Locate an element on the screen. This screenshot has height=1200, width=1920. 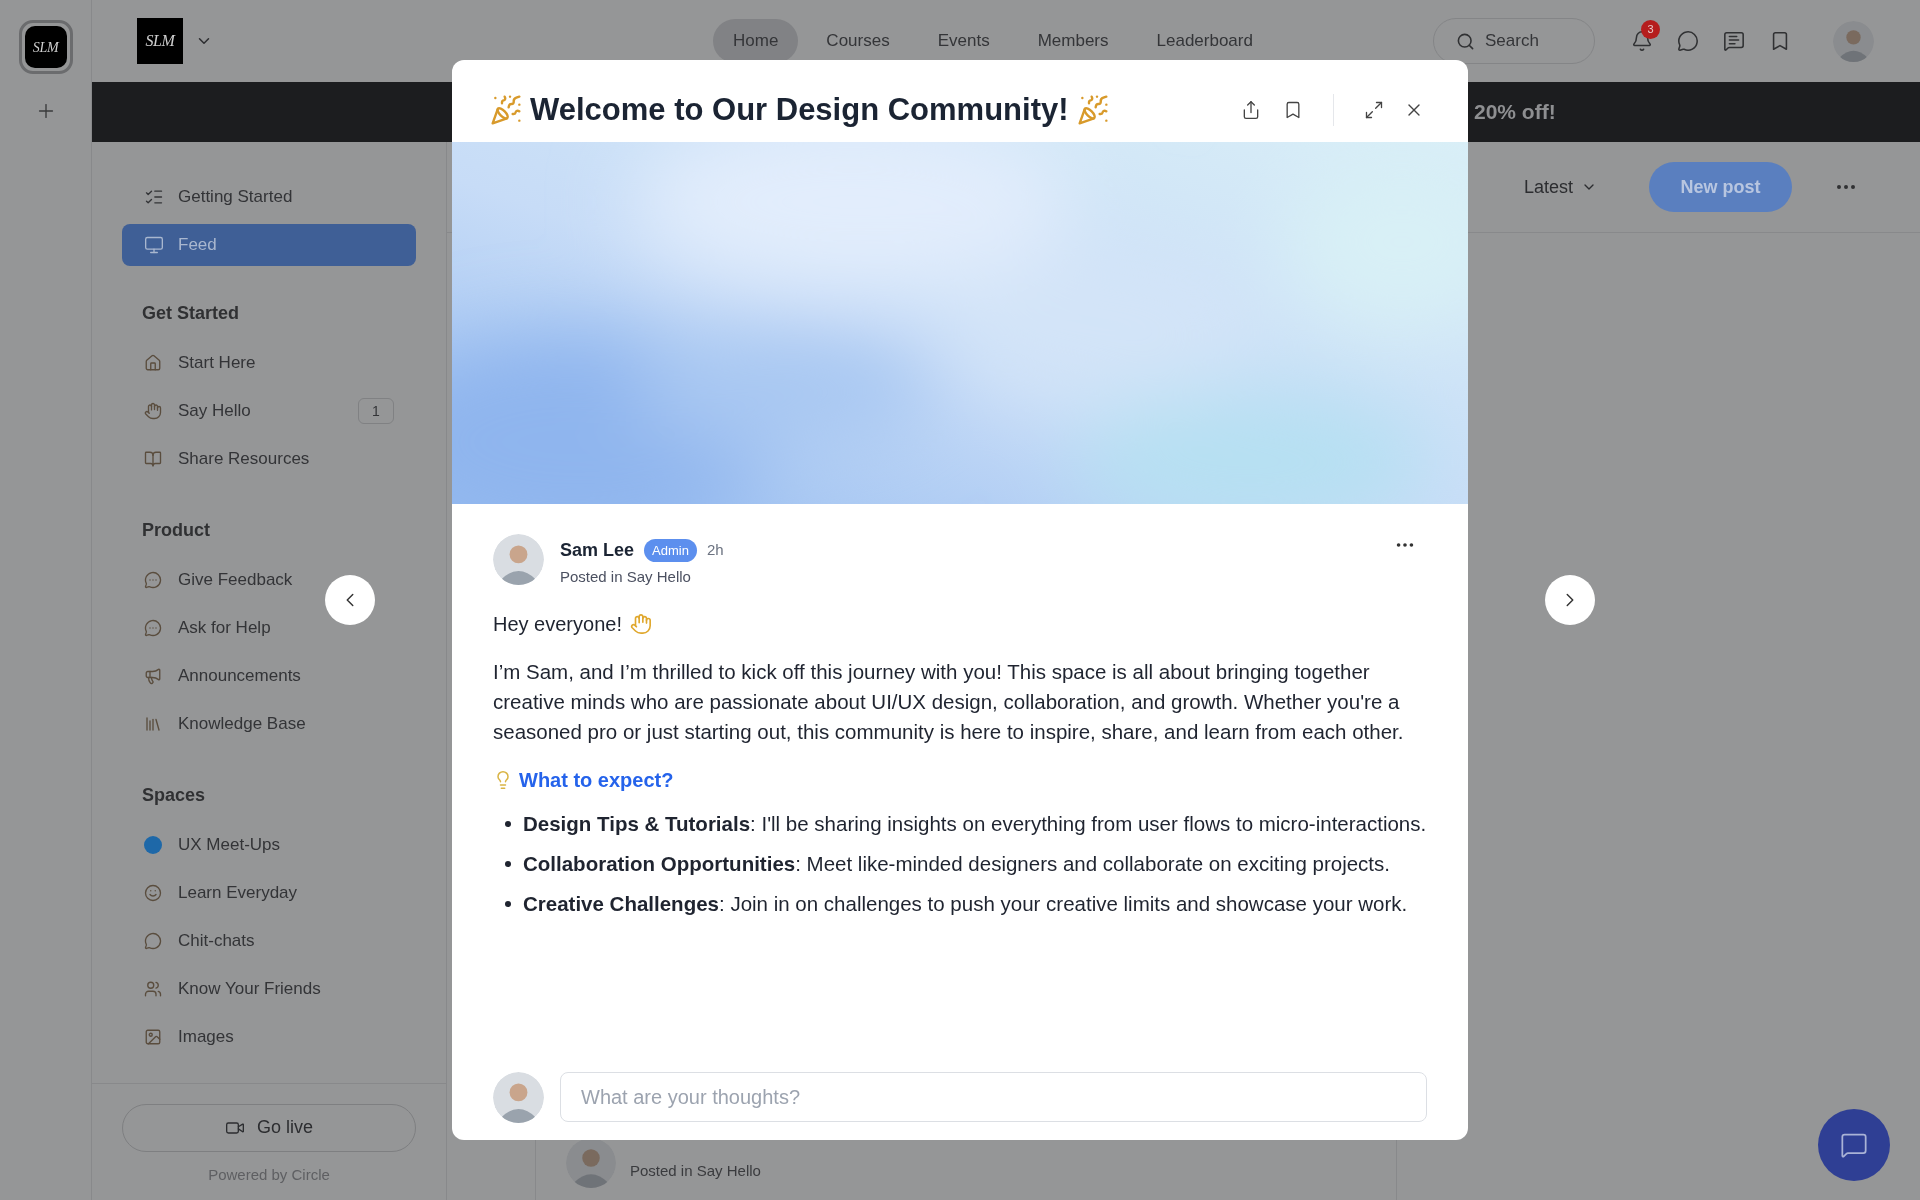
section-heading: Product is located at coordinates (176, 530).